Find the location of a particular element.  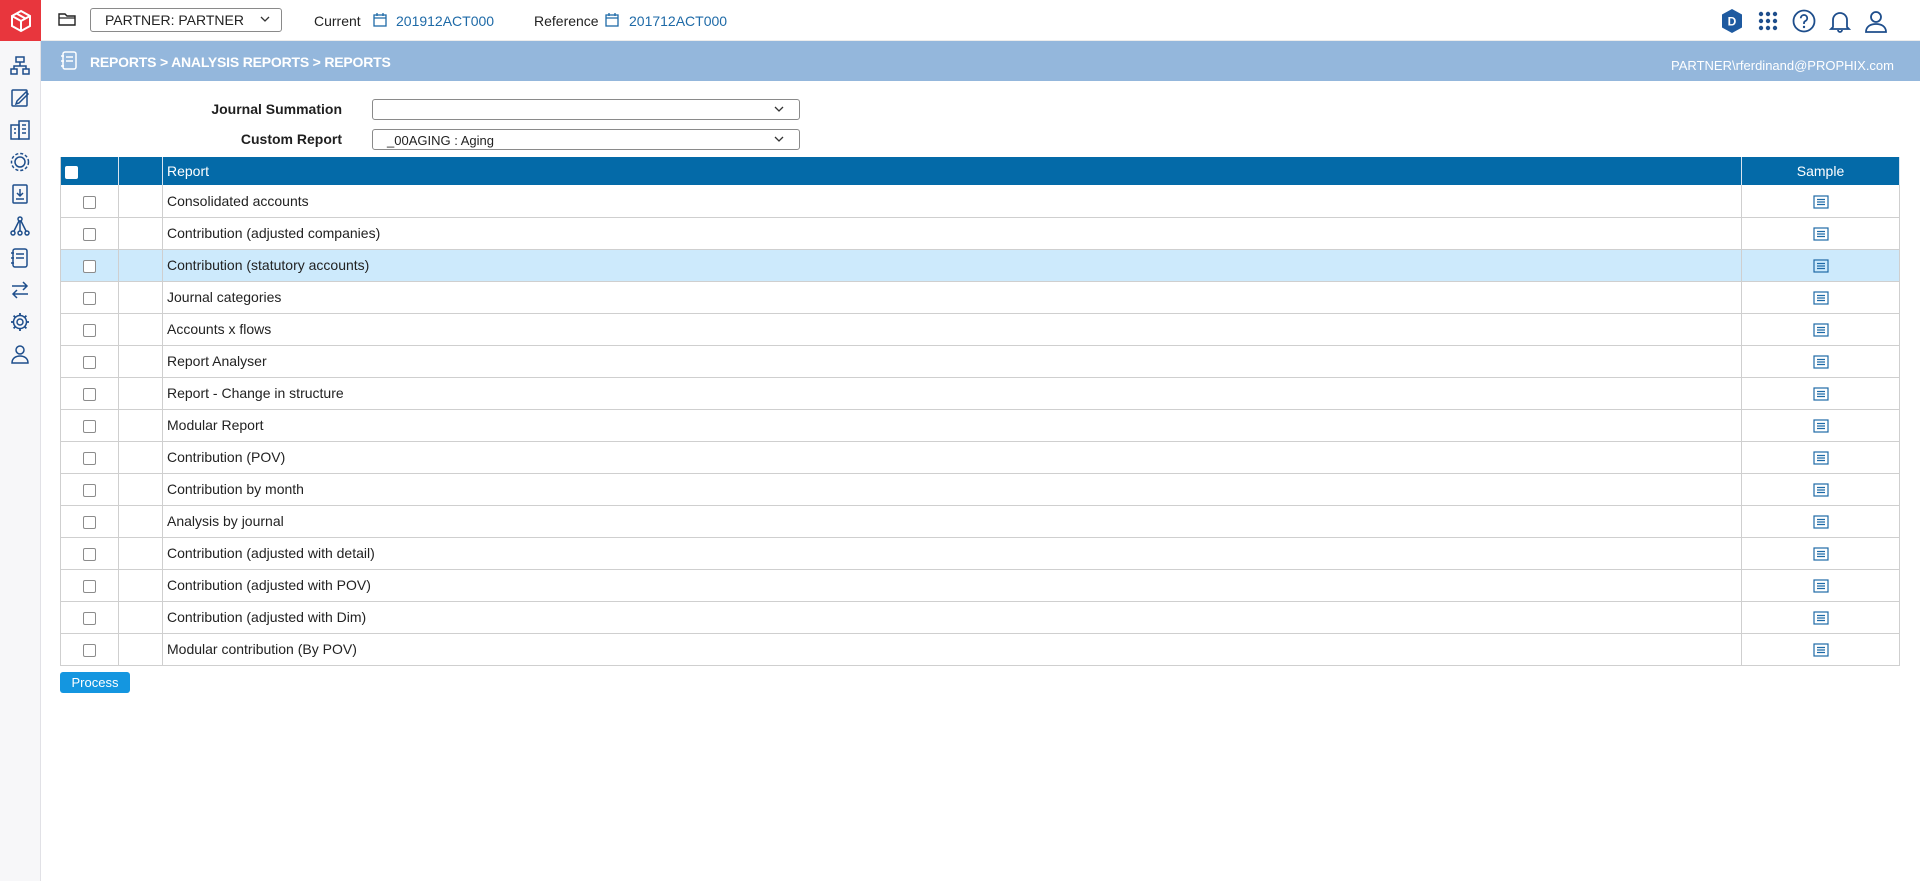

report-name: Contribution (POV) is located at coordinates (952, 457).